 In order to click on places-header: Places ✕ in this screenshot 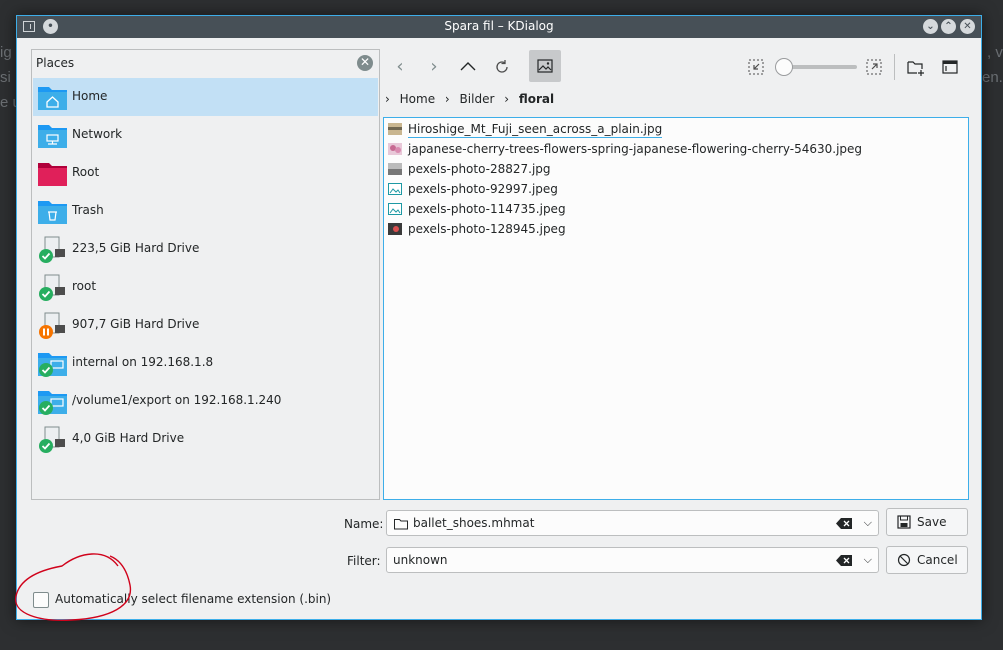, I will do `click(205, 63)`.